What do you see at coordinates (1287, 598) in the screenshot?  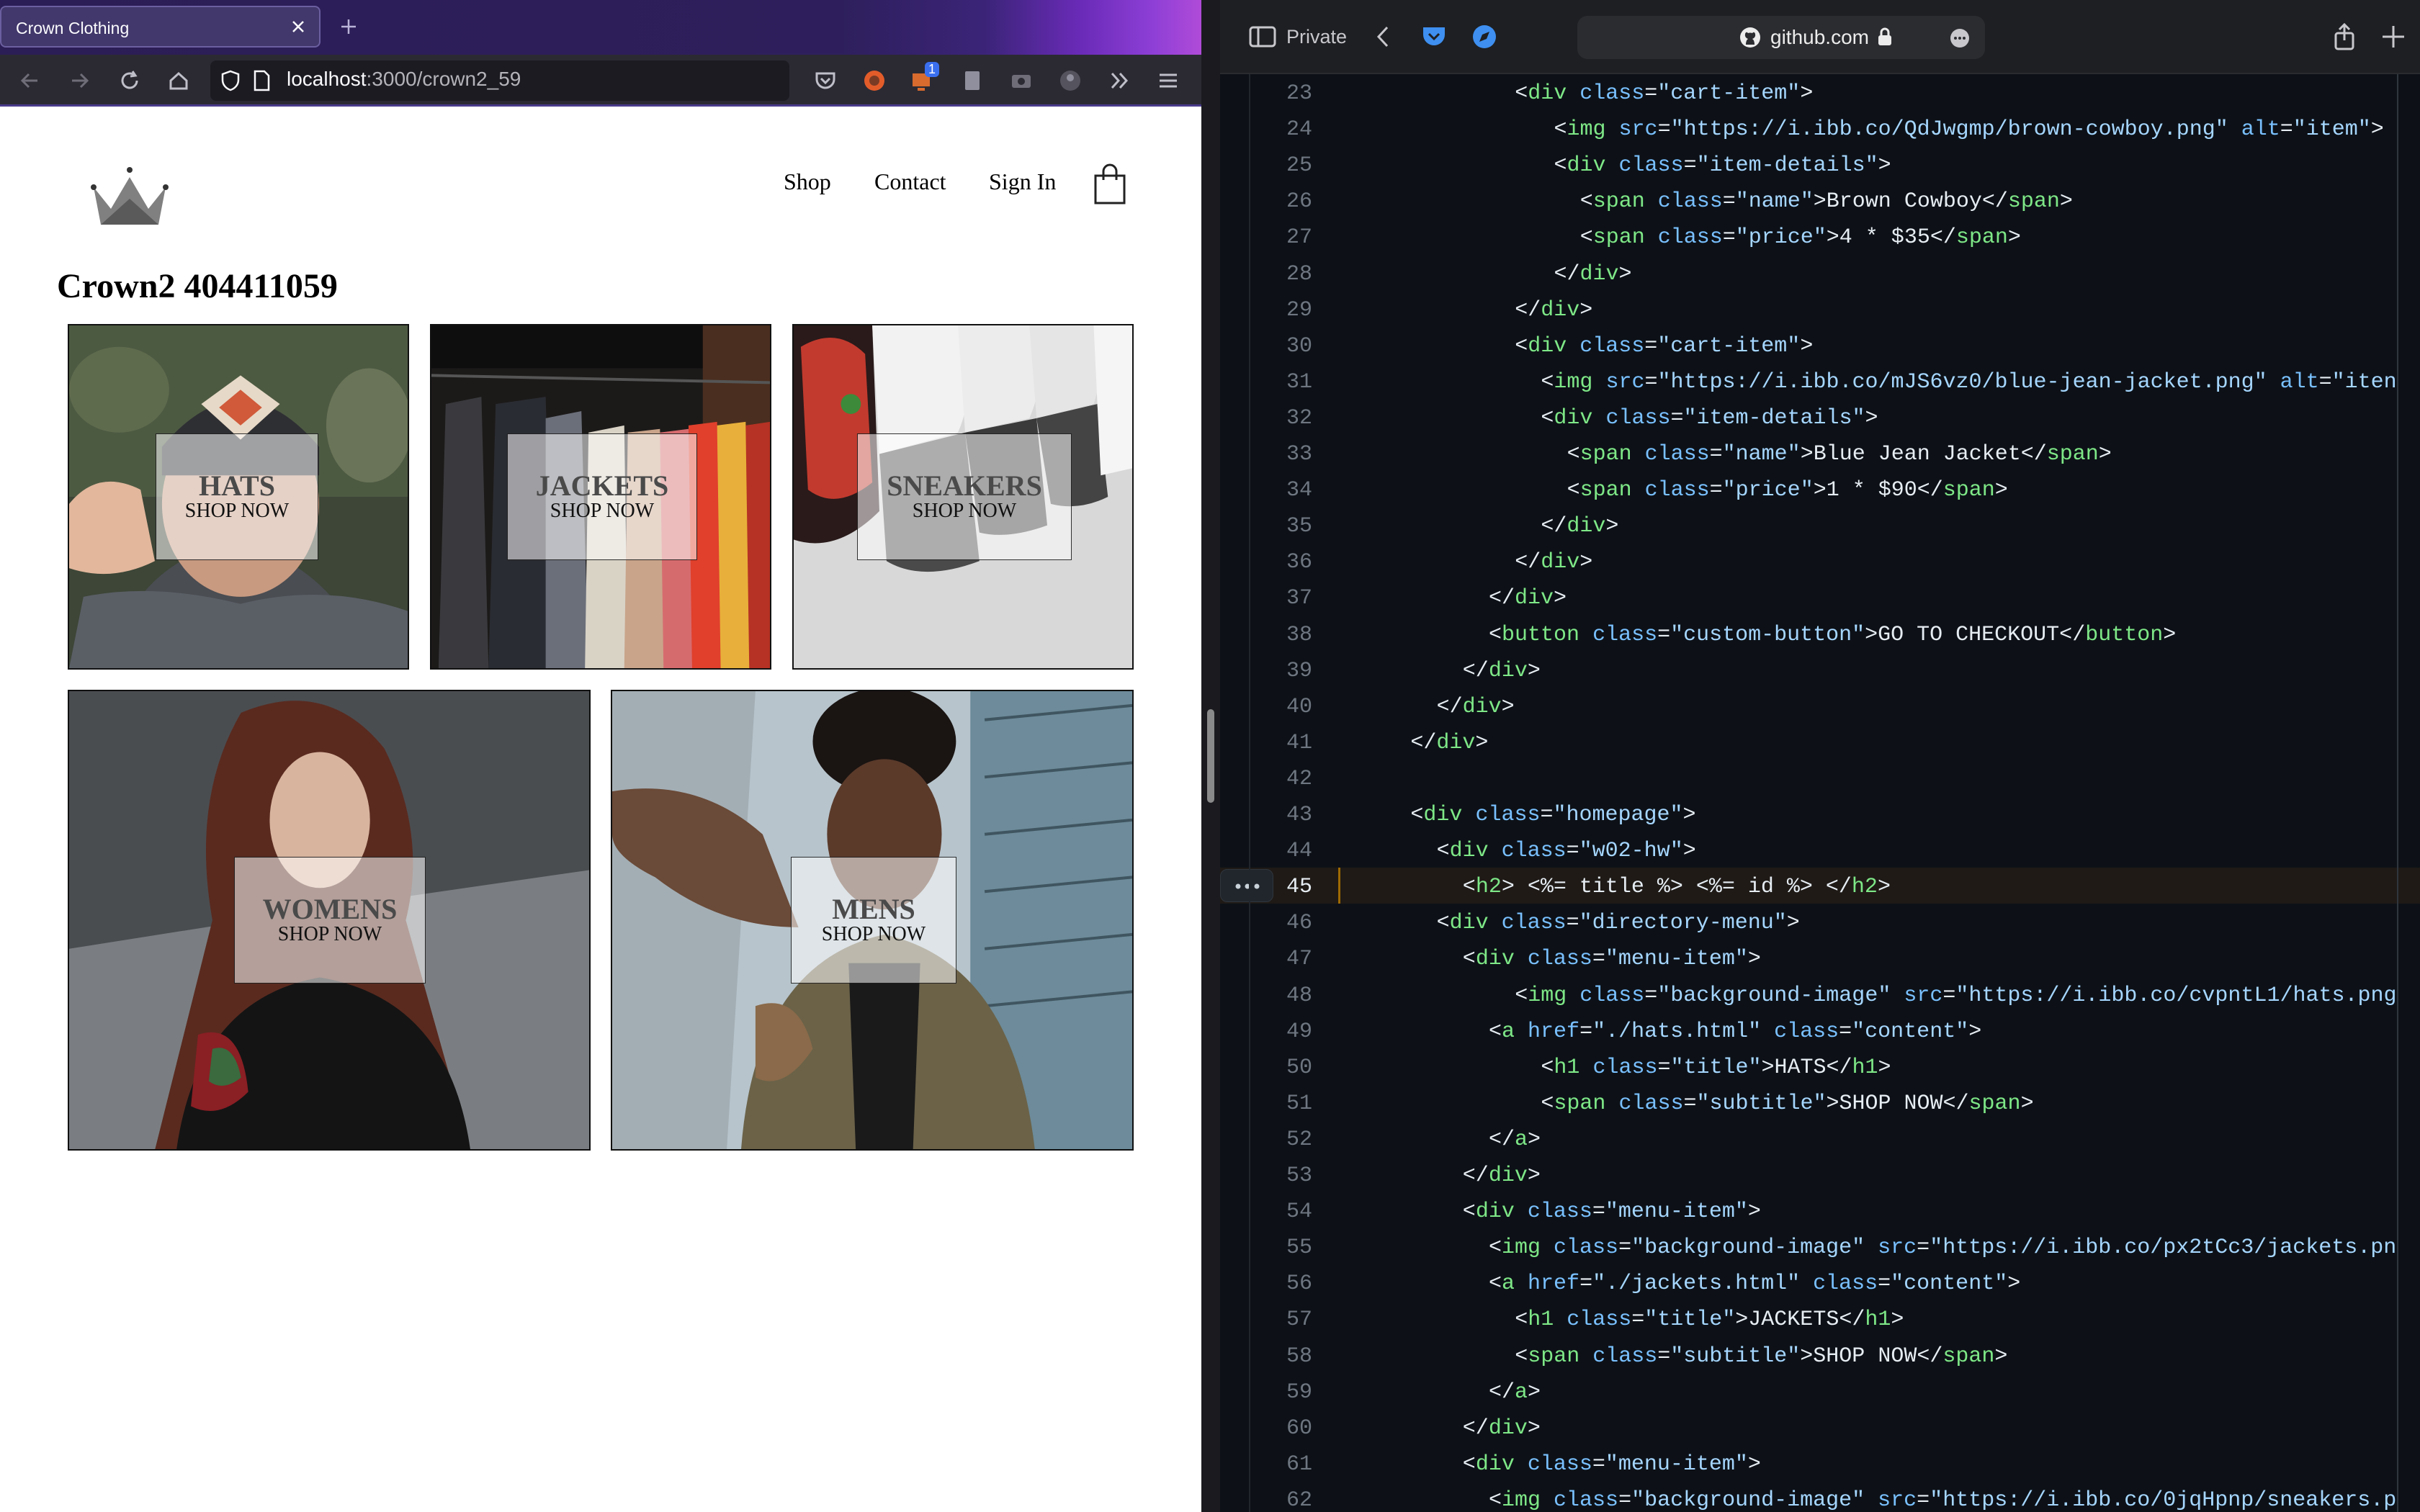 I see `line-number: 37` at bounding box center [1287, 598].